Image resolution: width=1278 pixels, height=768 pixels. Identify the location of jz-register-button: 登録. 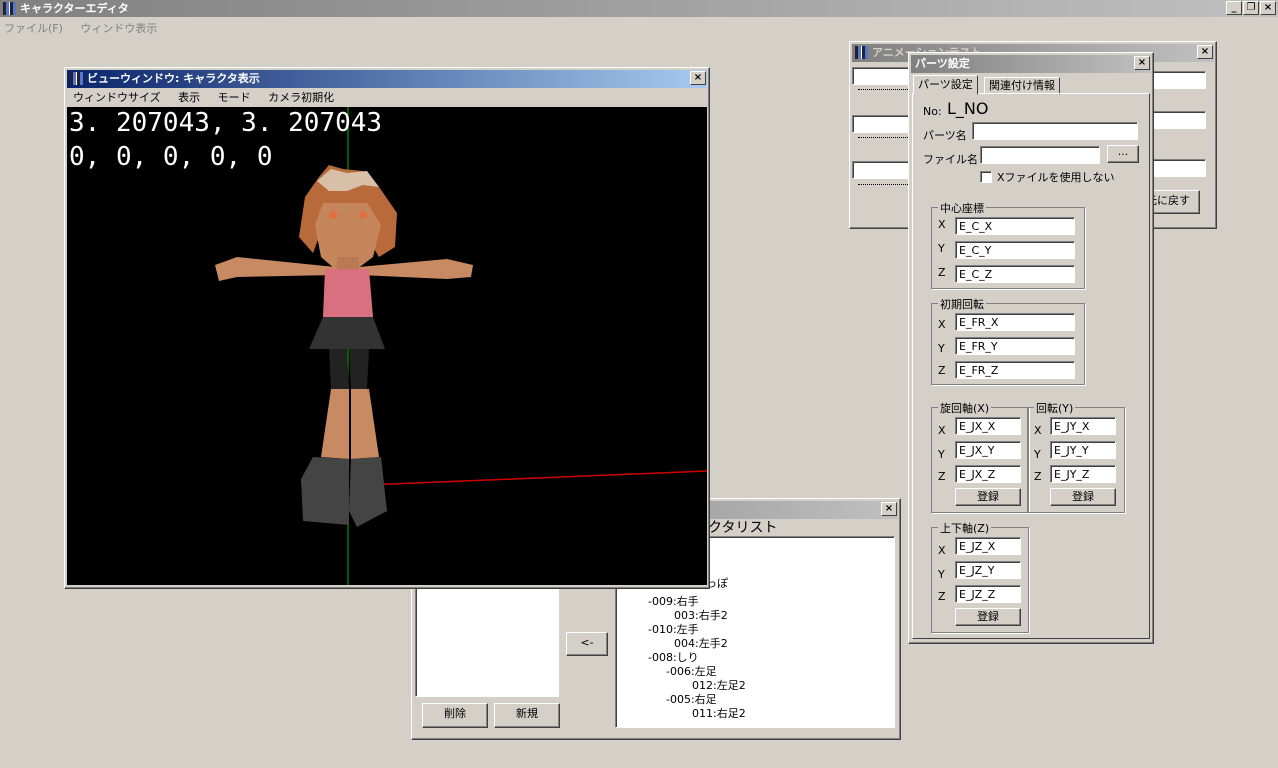
(988, 617).